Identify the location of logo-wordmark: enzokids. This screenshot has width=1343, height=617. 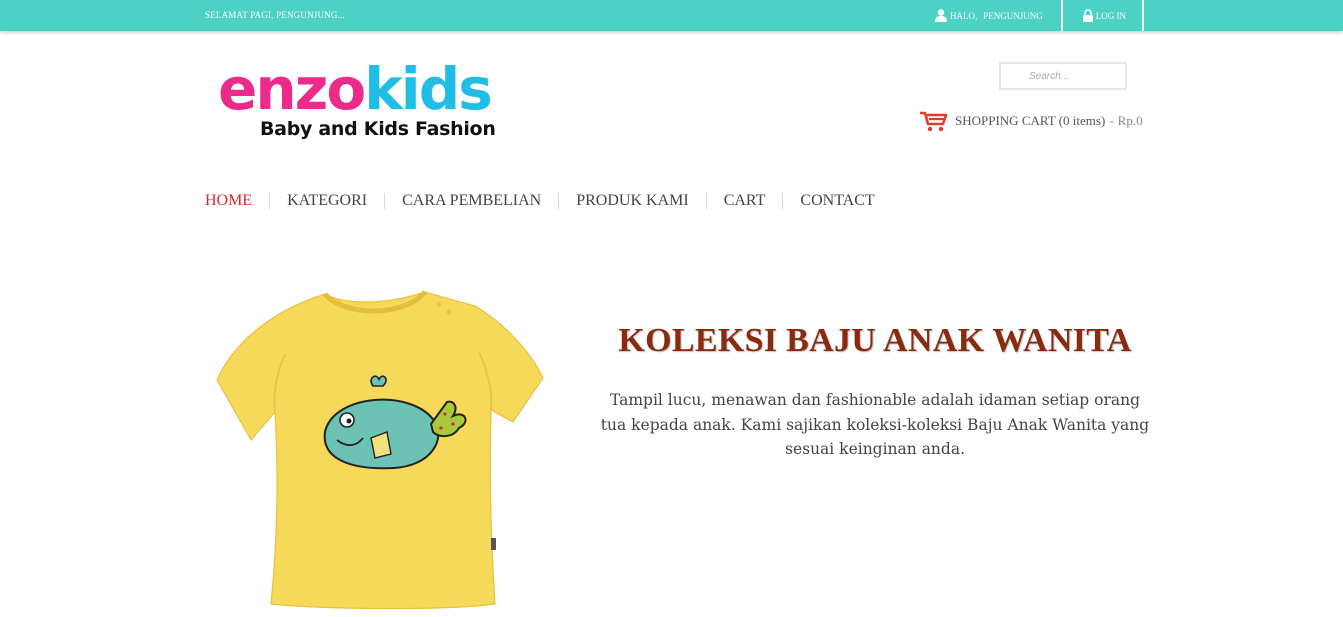
(363, 89).